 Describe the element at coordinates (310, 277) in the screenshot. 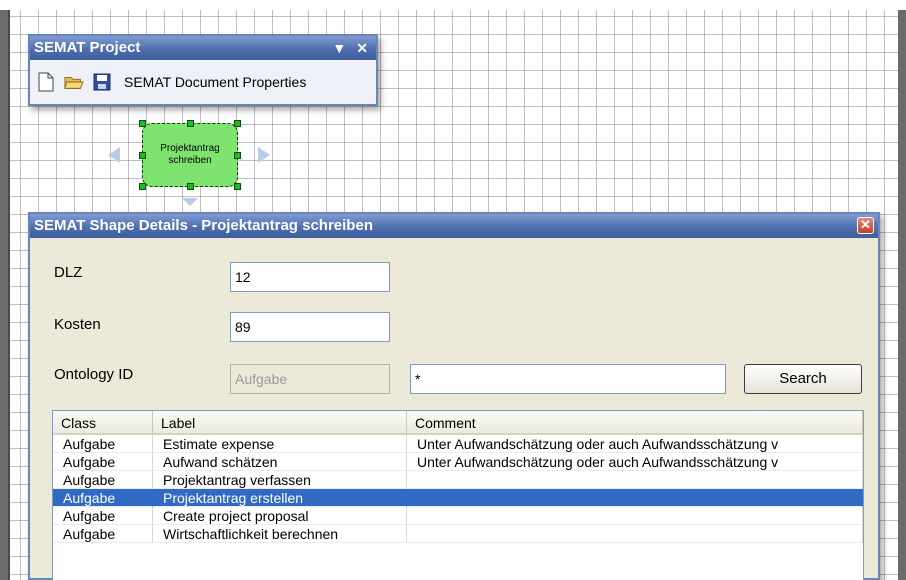

I see `dlz-input: 12` at that location.